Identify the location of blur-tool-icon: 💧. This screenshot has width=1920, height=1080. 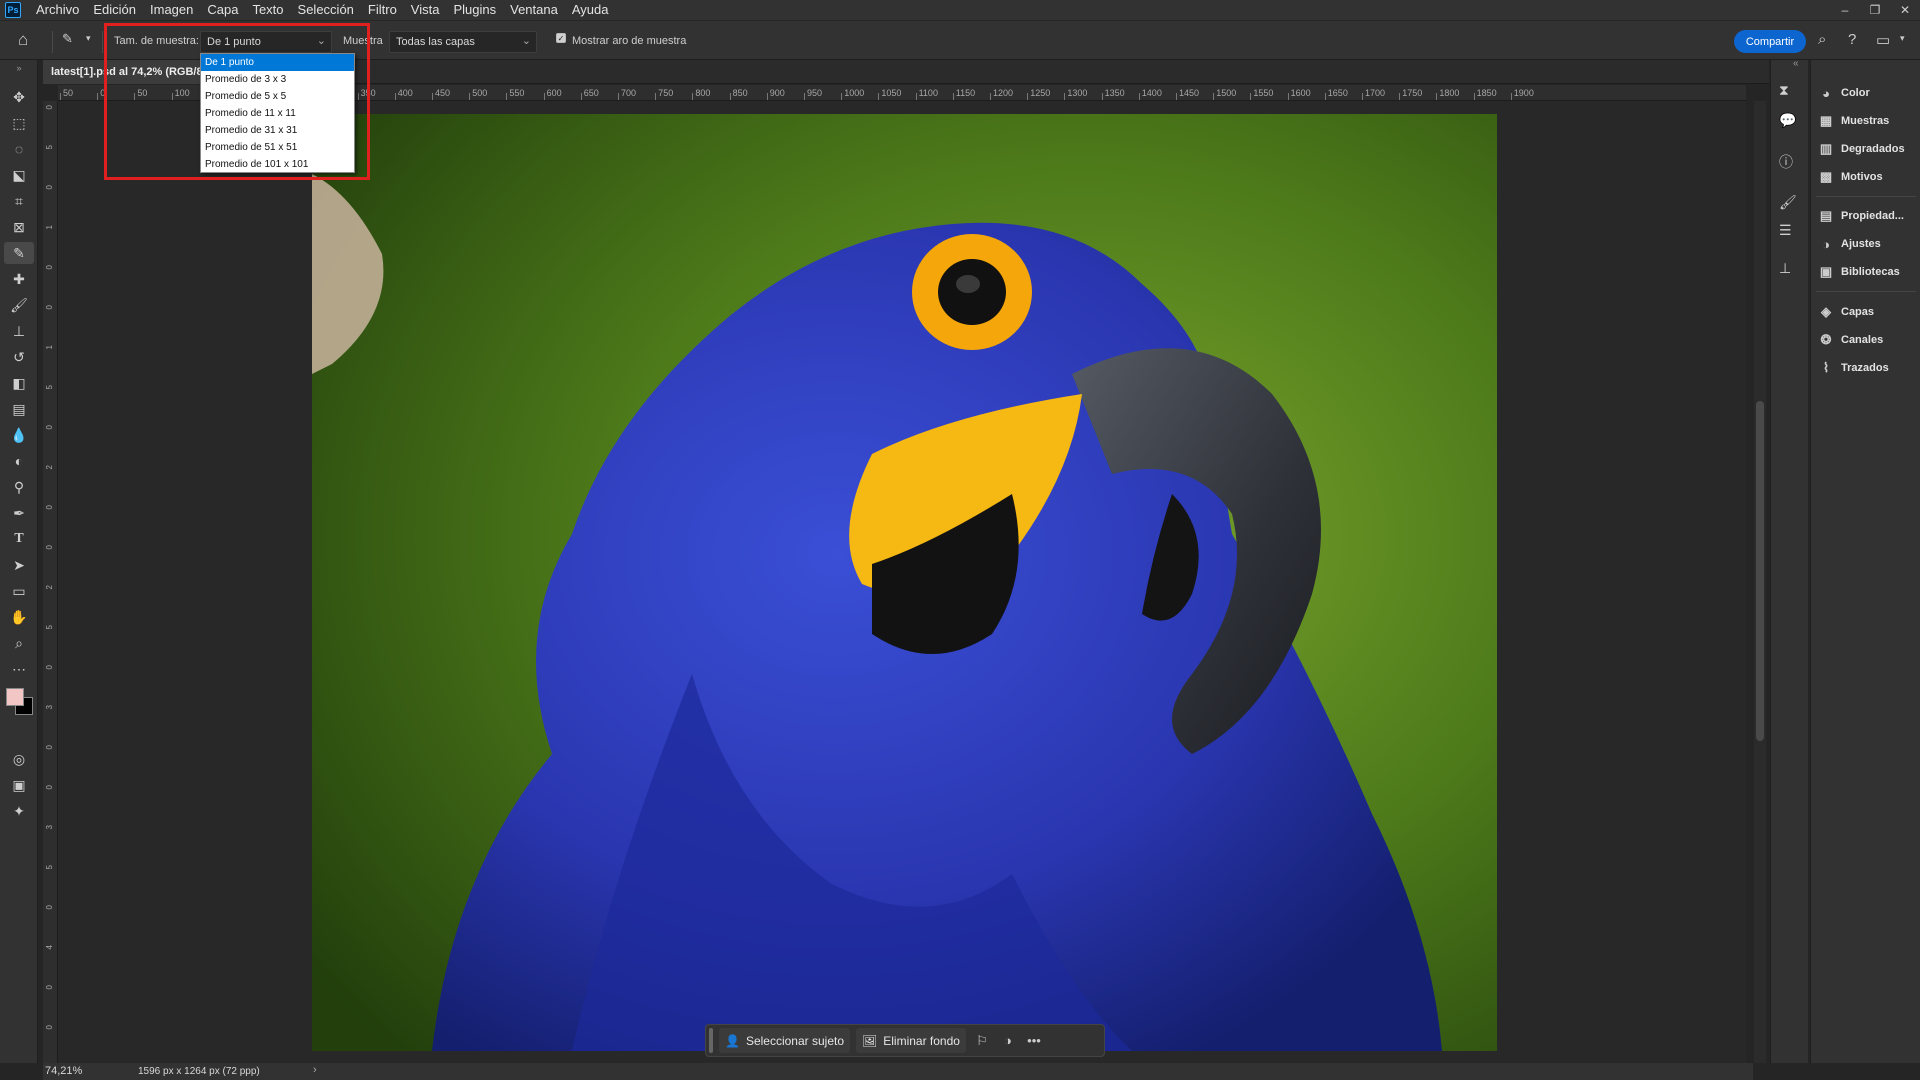
(19, 435).